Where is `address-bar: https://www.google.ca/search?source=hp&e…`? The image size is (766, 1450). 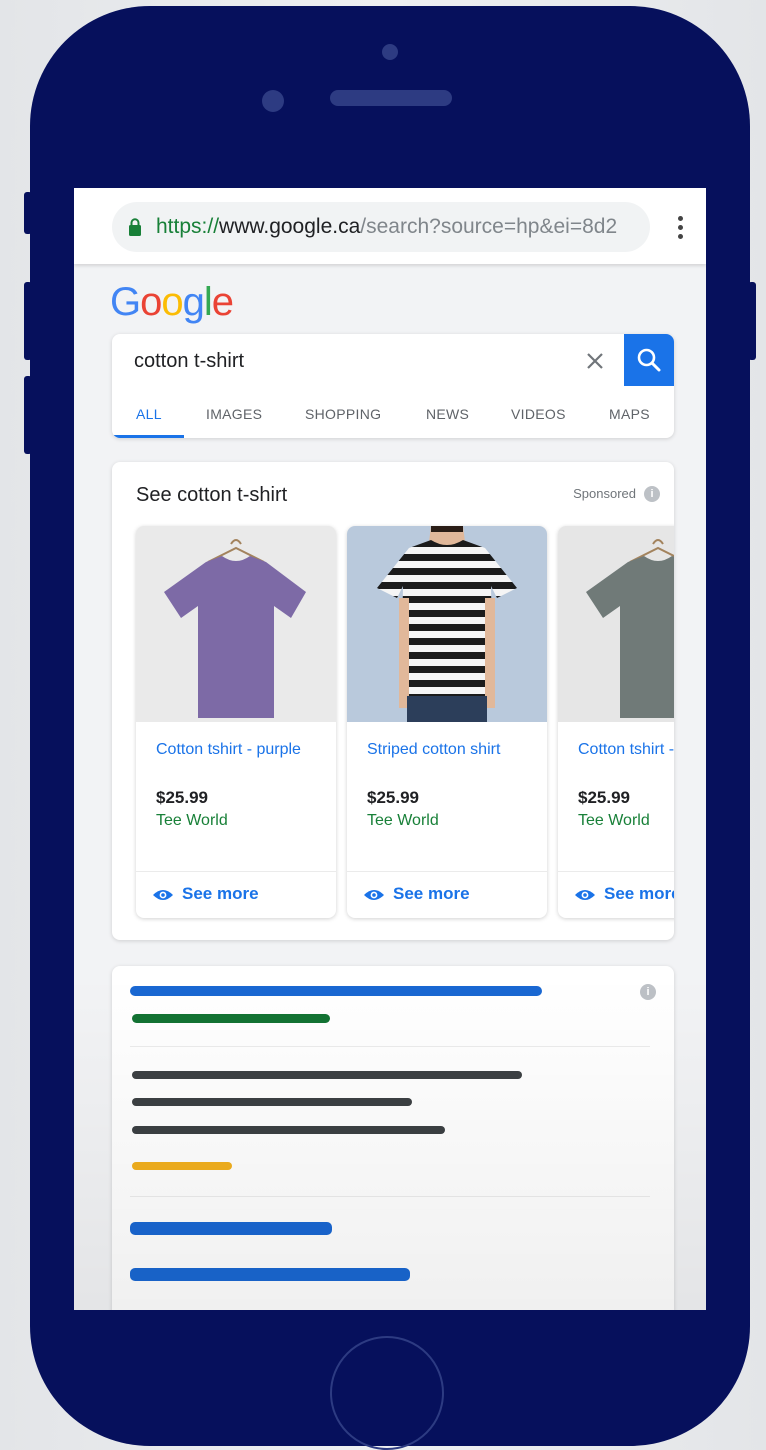
address-bar: https://www.google.ca/search?source=hp&e… is located at coordinates (381, 227).